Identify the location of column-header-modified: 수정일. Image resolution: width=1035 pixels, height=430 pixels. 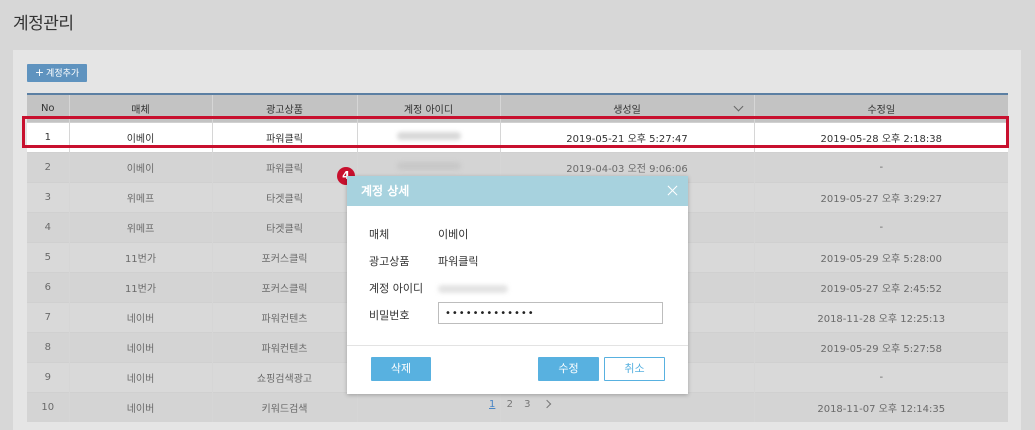
(880, 108).